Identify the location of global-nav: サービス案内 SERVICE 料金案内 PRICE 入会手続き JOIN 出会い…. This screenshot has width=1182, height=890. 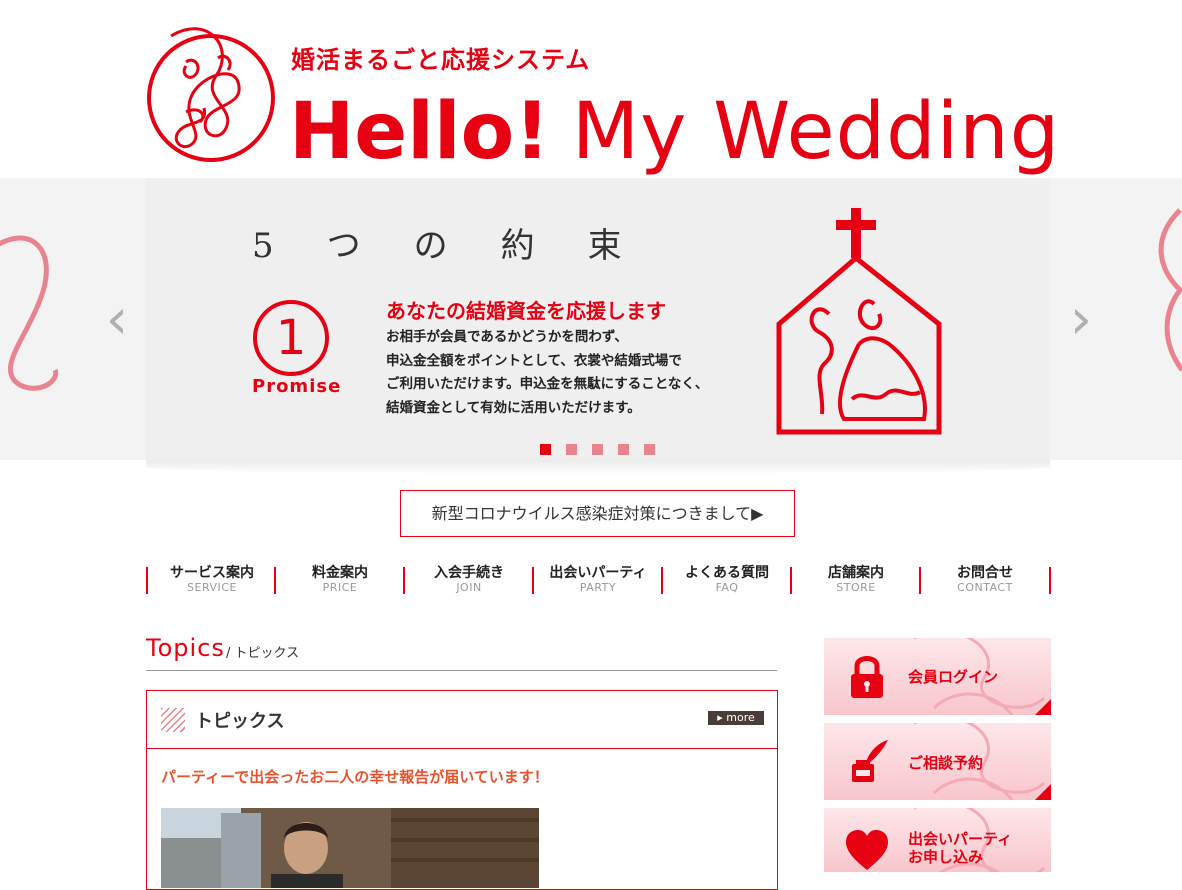
(598, 580).